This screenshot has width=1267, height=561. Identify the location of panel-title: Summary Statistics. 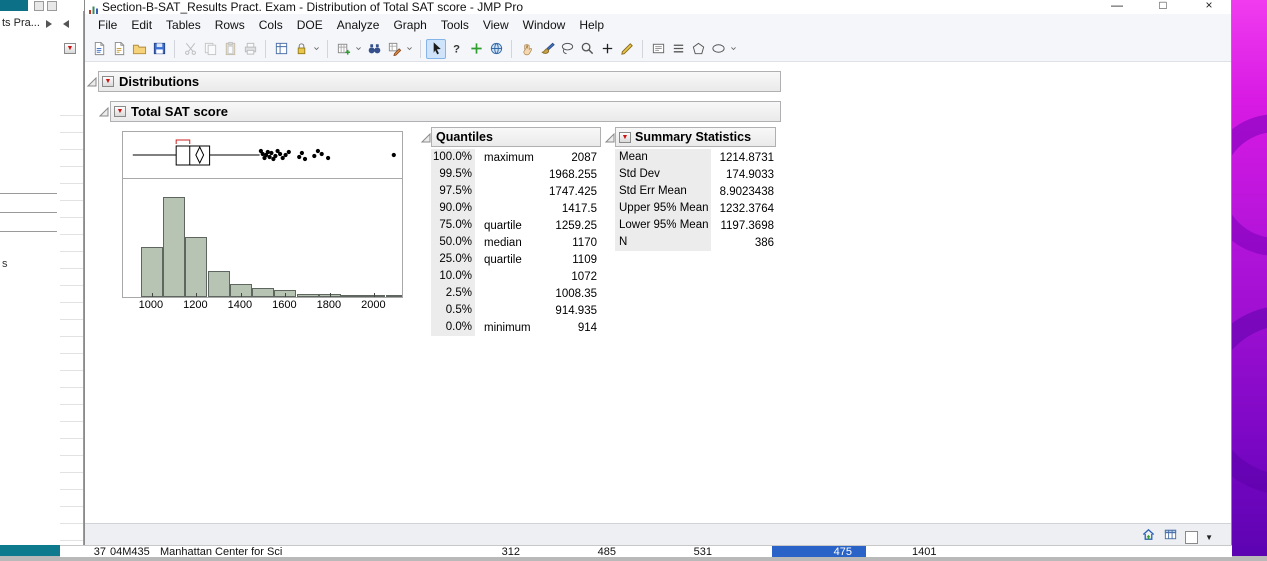
(693, 137).